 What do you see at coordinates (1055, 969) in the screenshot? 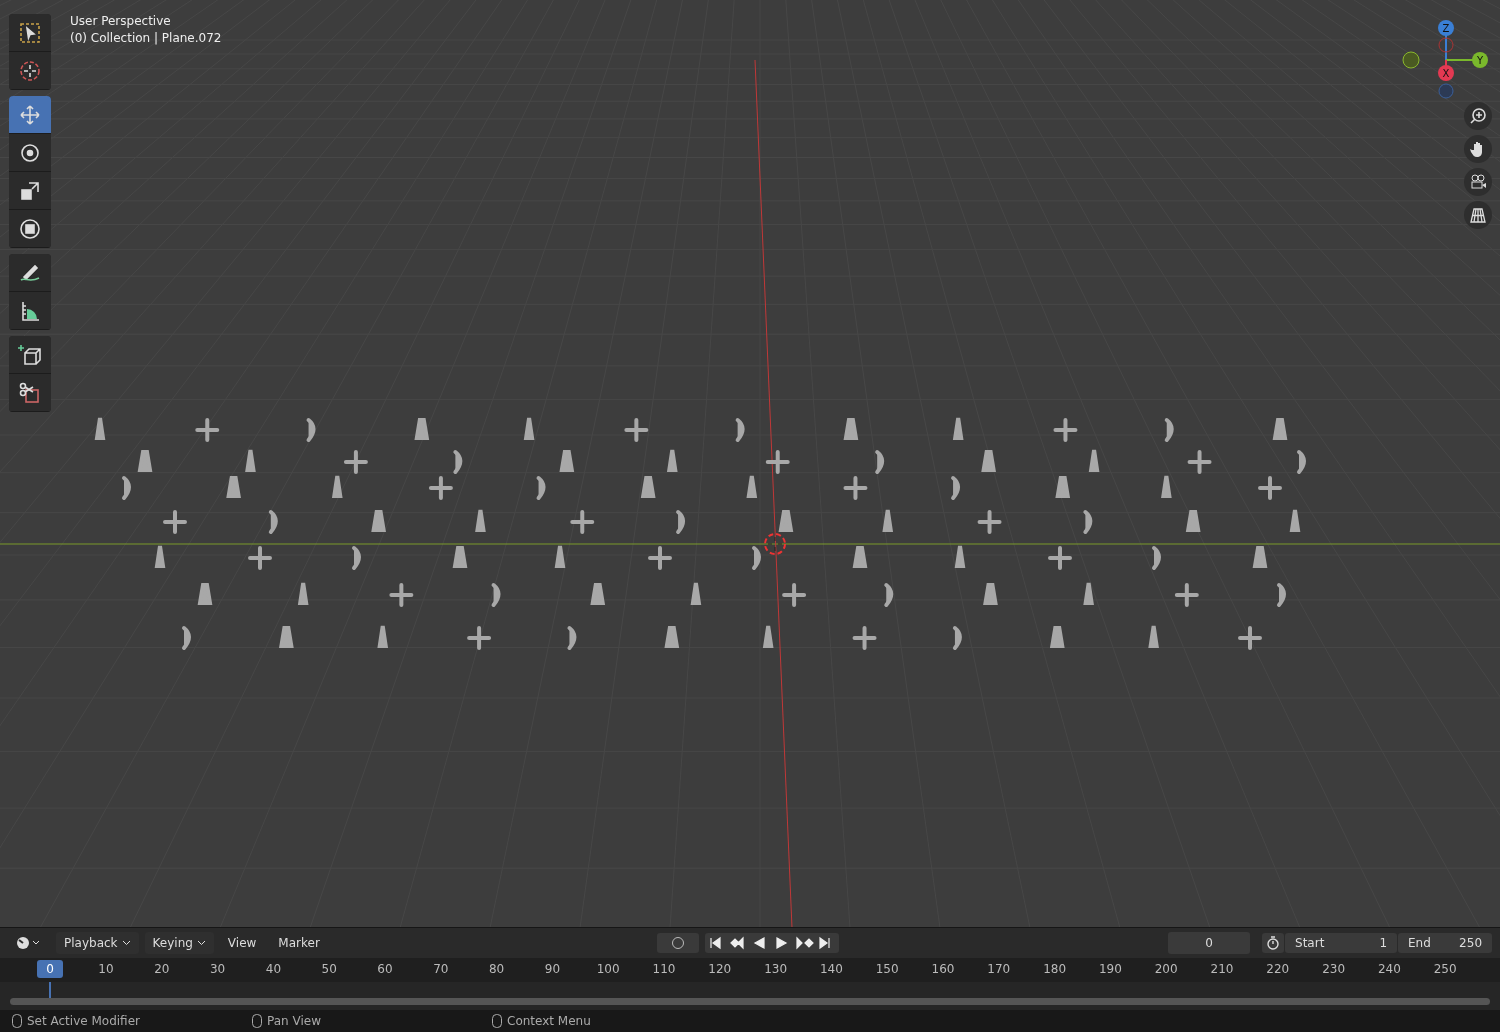
I see `frame-number: 180` at bounding box center [1055, 969].